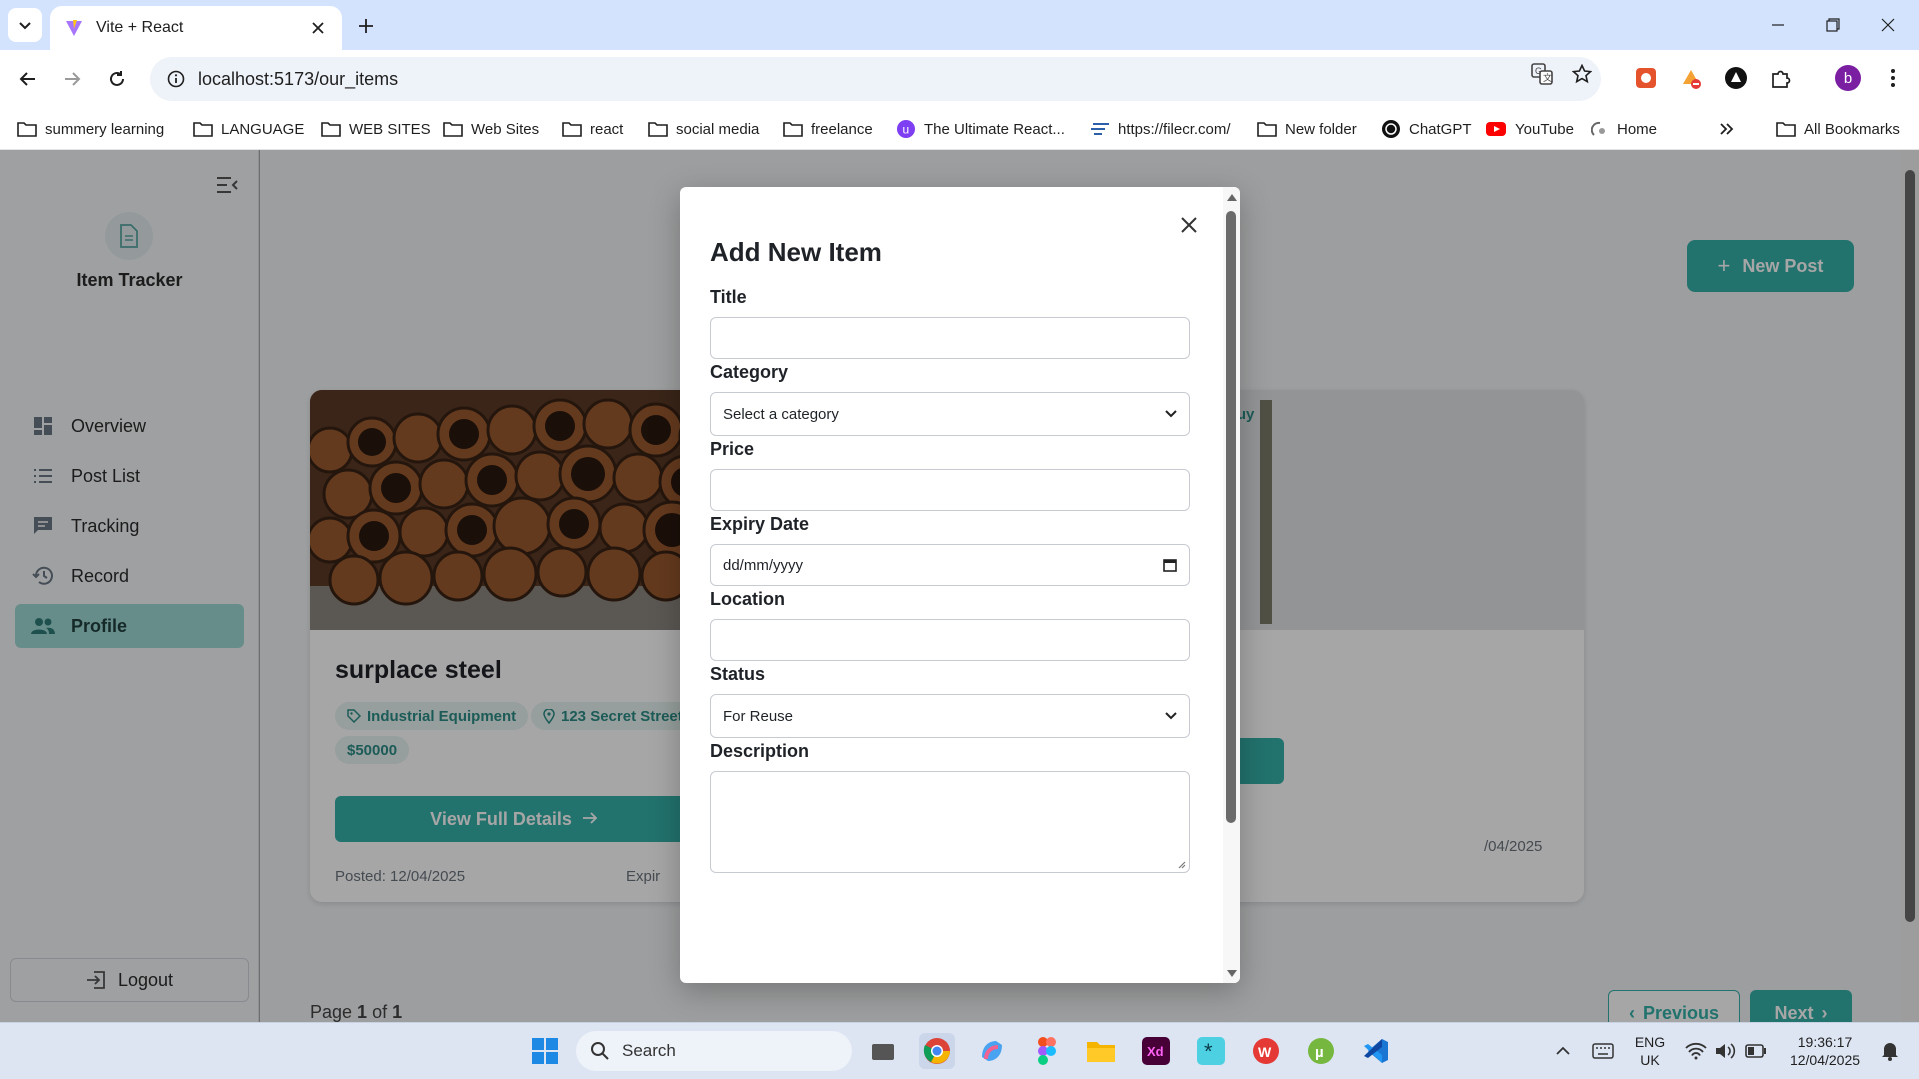 The width and height of the screenshot is (1919, 1079). What do you see at coordinates (1391, 129) in the screenshot?
I see `chatgpt-icon` at bounding box center [1391, 129].